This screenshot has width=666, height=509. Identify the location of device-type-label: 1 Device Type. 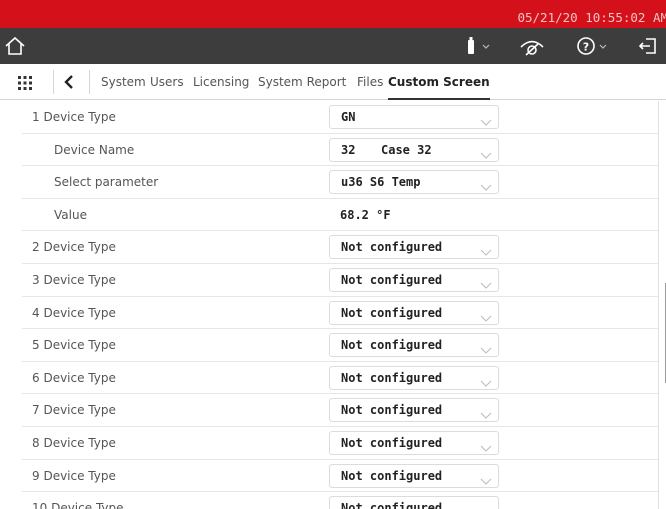
(74, 117).